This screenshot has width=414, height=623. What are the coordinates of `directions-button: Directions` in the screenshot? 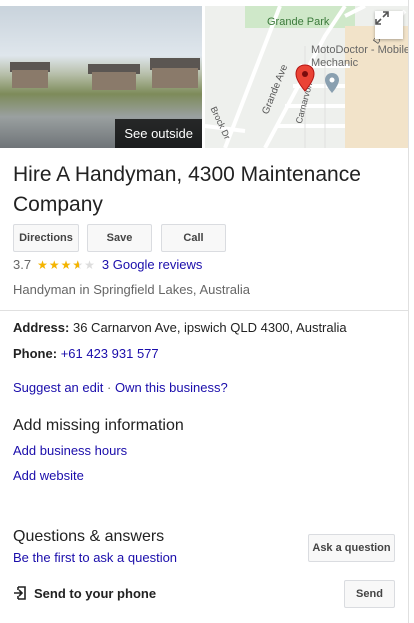 It's located at (46, 238).